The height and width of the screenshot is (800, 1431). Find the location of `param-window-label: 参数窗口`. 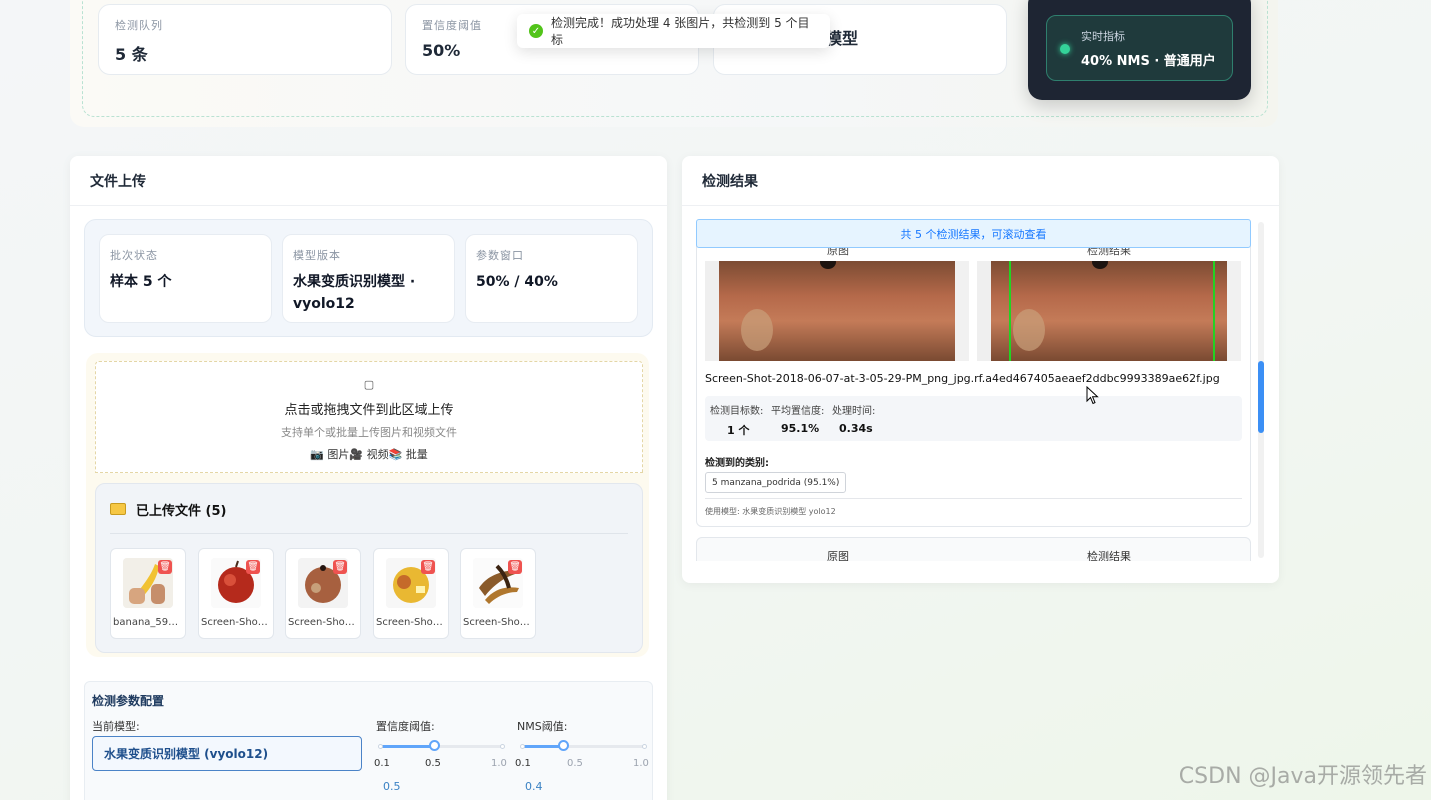

param-window-label: 参数窗口 is located at coordinates (500, 255).